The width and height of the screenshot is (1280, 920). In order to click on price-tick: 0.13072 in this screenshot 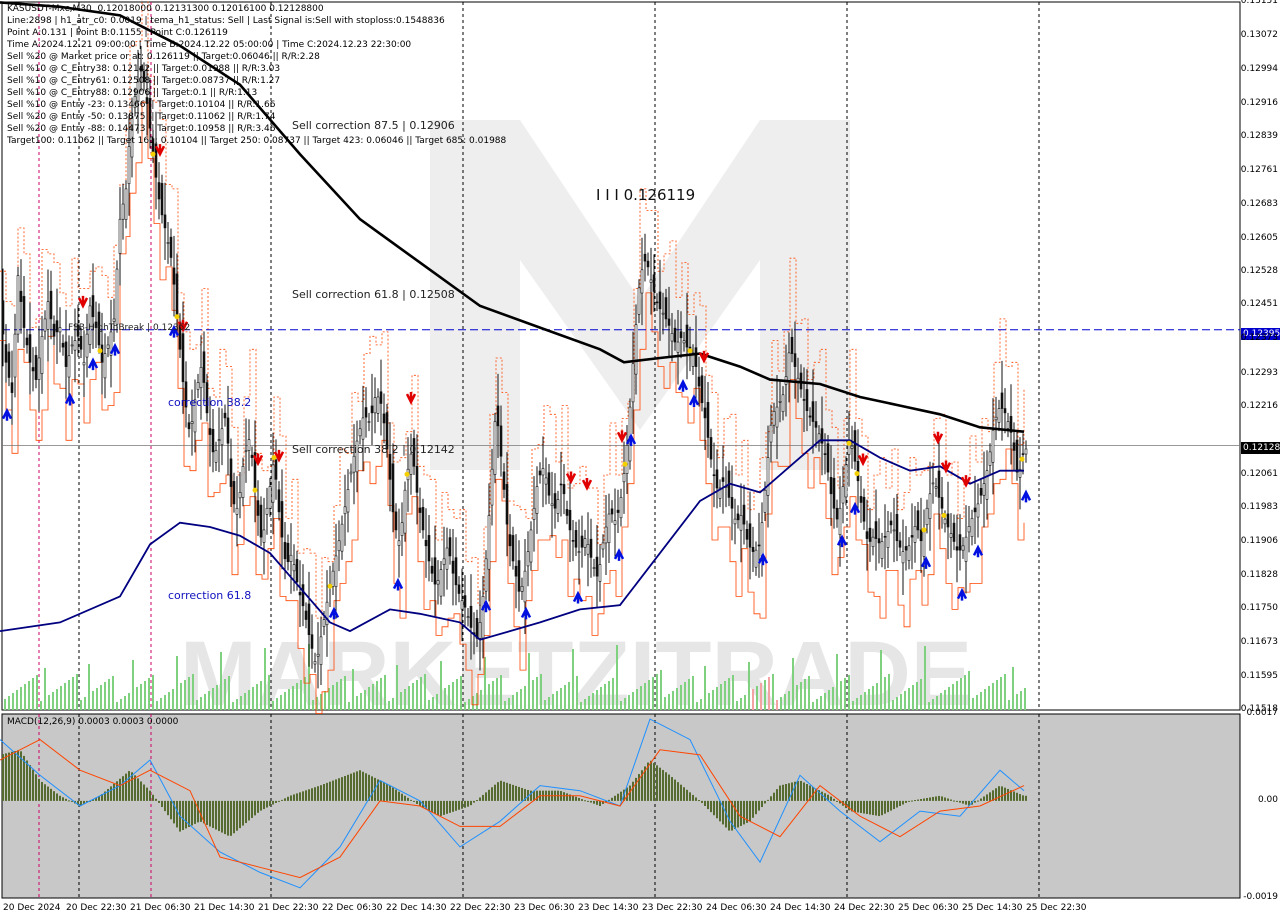, I will do `click(1259, 35)`.